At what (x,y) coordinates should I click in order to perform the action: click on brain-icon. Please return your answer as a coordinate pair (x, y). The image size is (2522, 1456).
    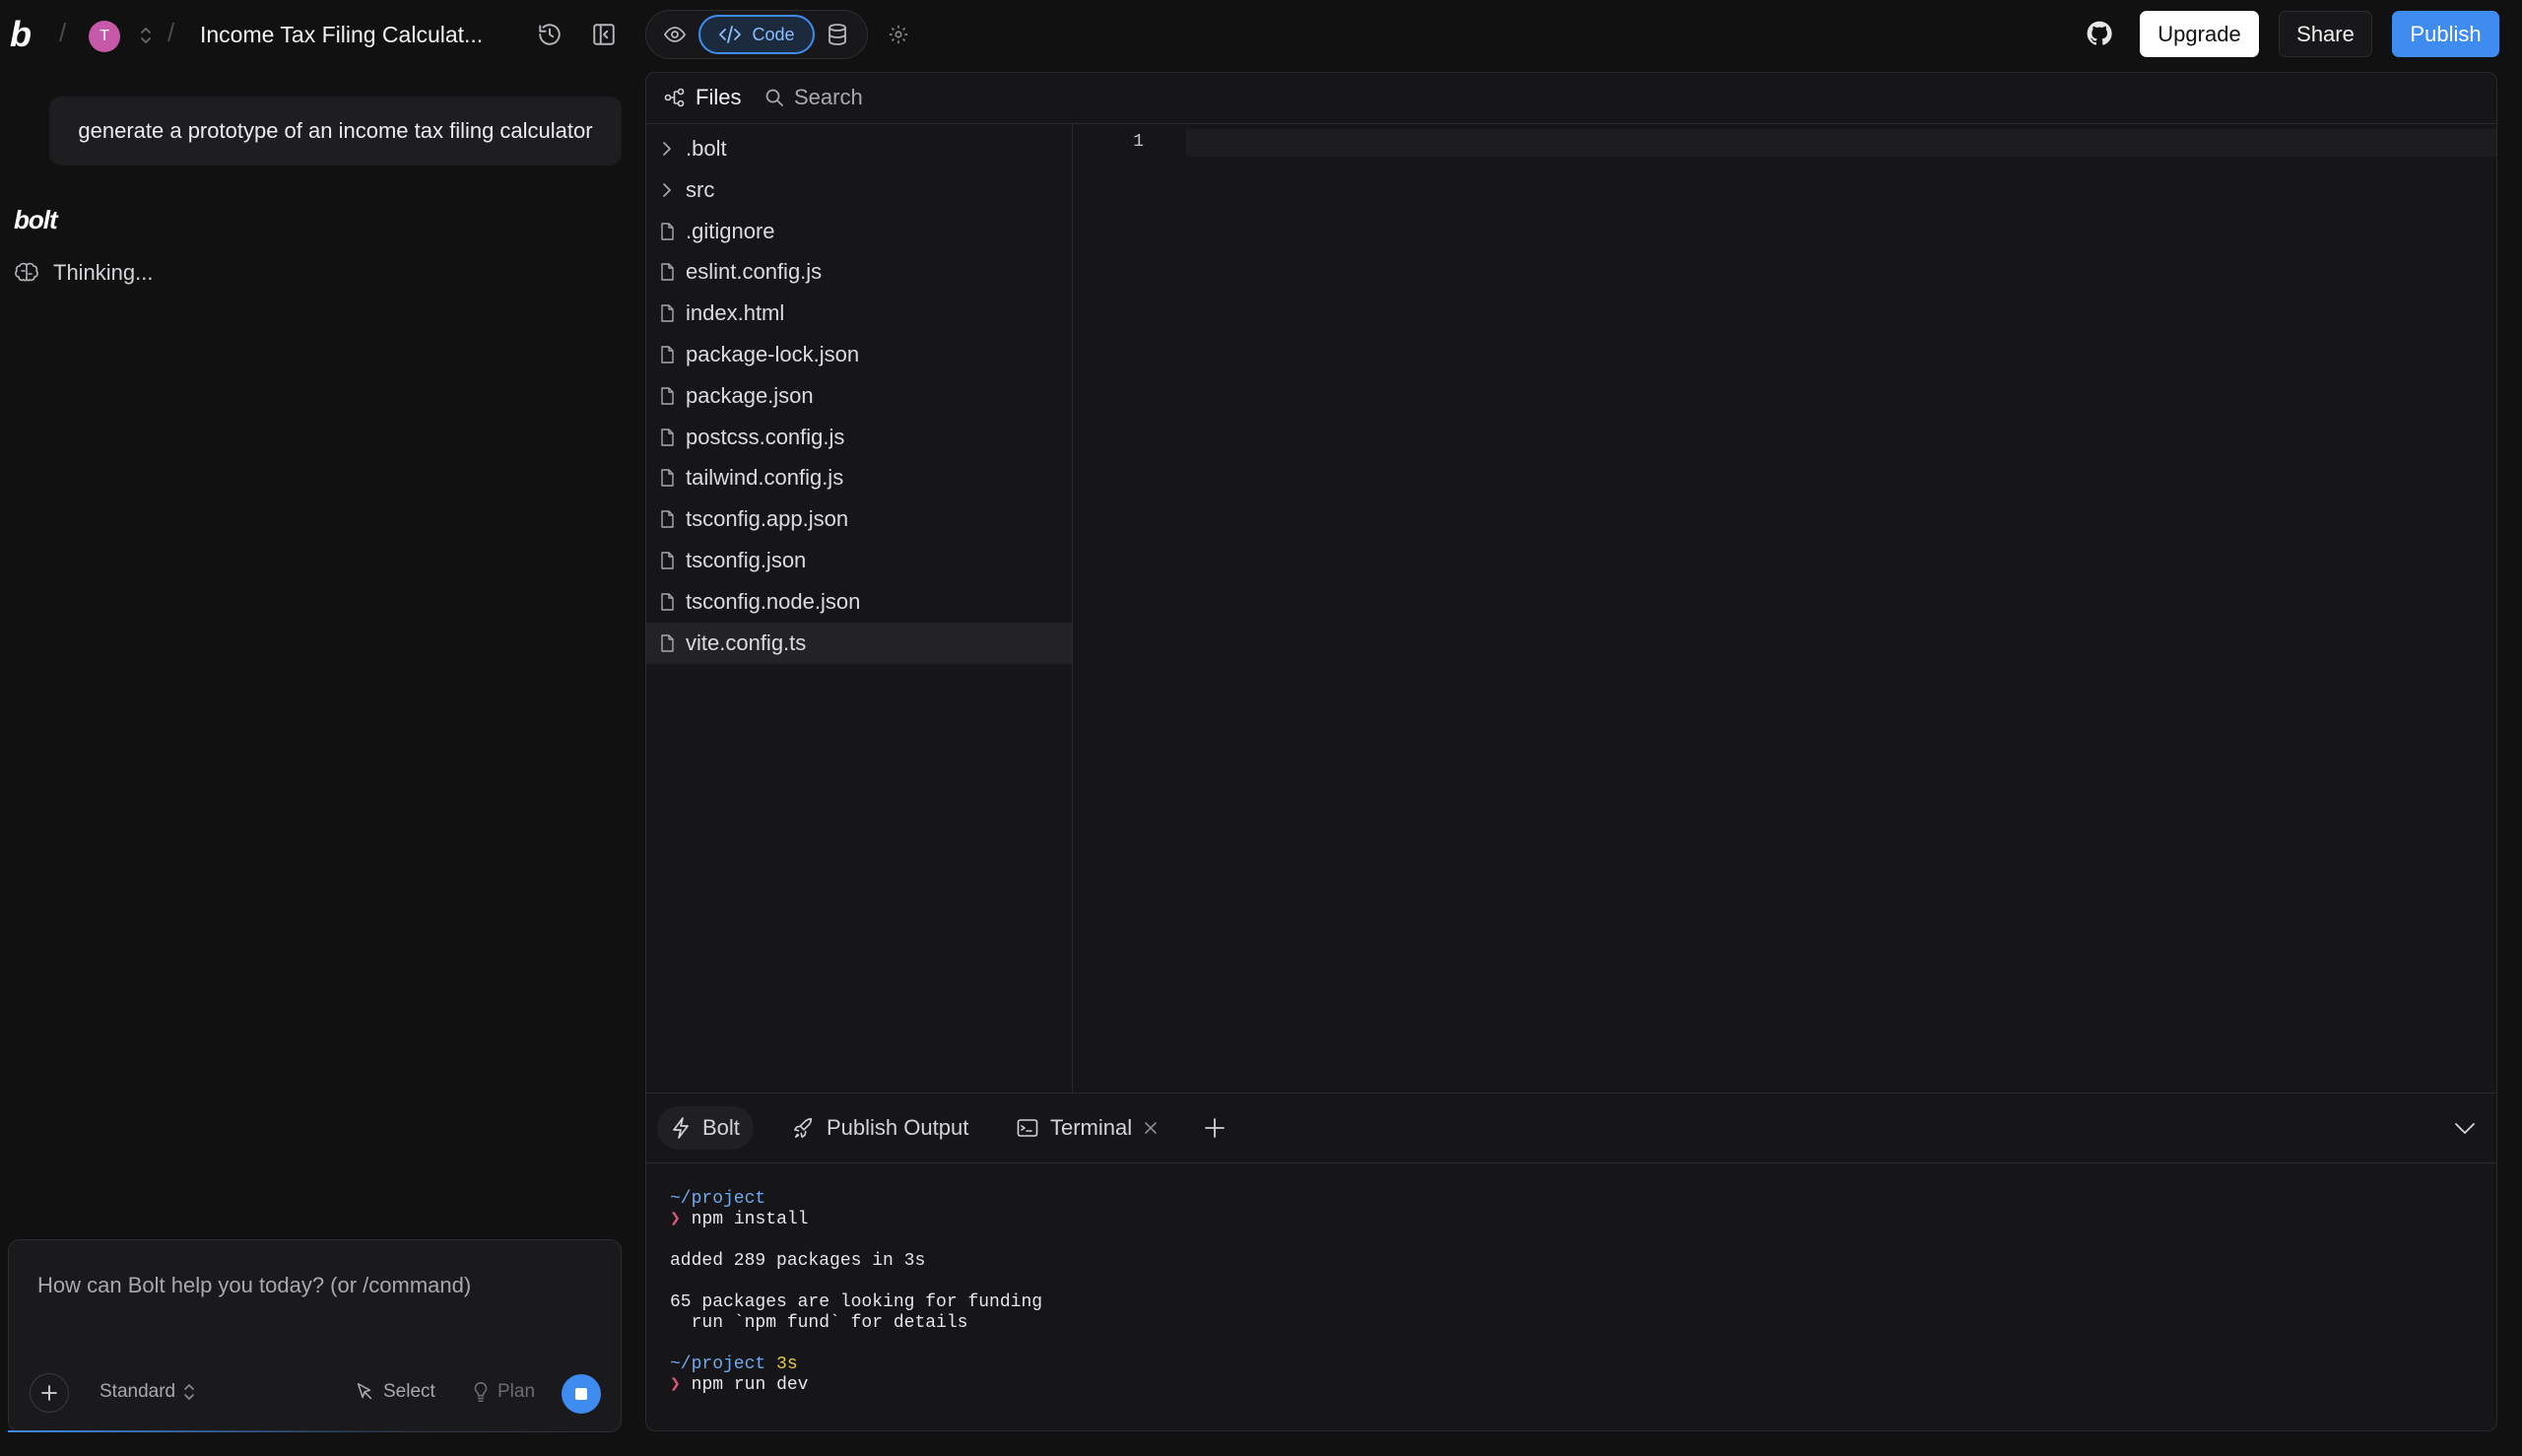
    Looking at the image, I should click on (26, 272).